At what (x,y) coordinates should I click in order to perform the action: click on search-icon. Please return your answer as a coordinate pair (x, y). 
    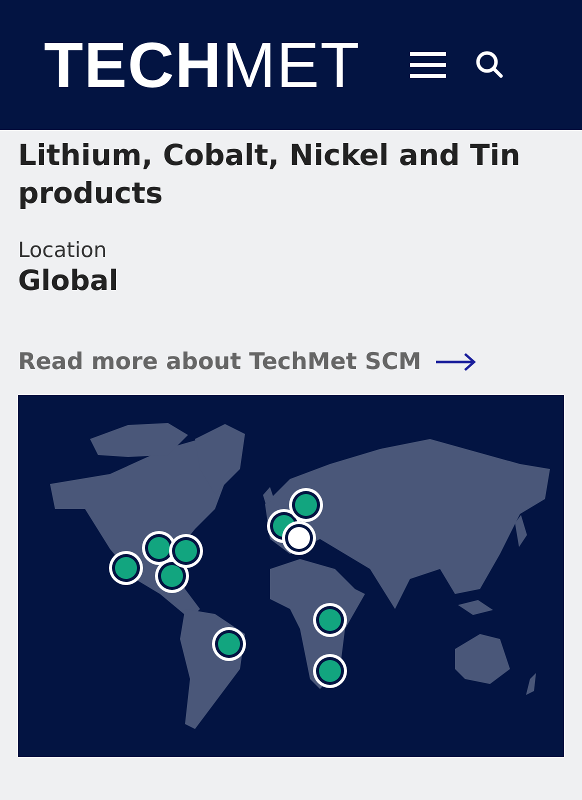
    Looking at the image, I should click on (490, 65).